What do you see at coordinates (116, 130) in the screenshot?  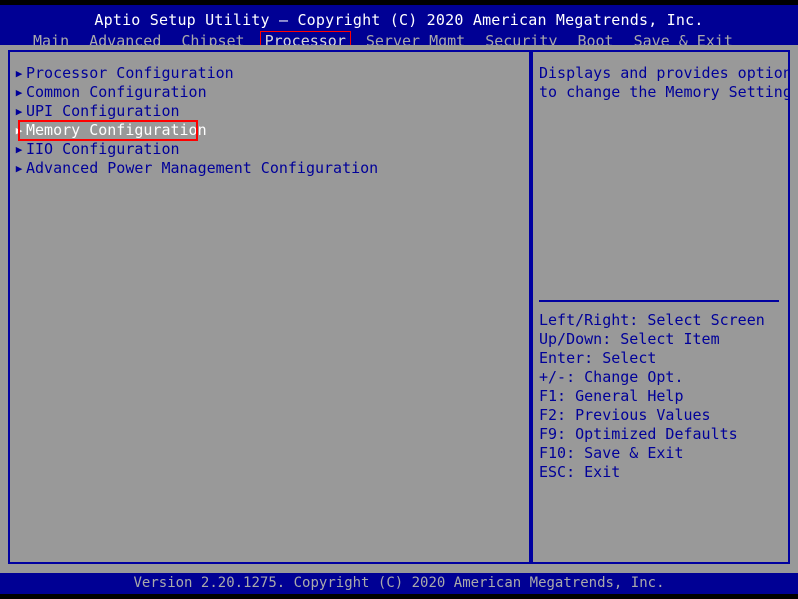 I see `menu-item-label: Memory Configuration` at bounding box center [116, 130].